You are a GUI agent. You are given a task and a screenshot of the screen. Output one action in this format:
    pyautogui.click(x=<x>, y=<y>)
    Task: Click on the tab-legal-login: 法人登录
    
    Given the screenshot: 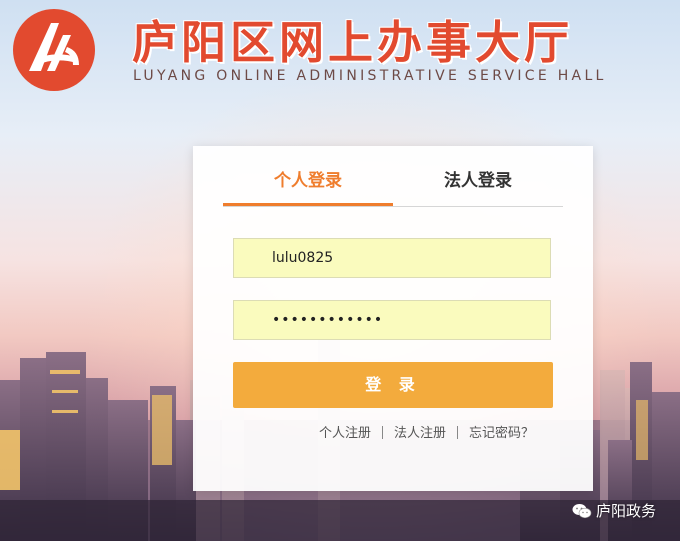 What is the action you would take?
    pyautogui.click(x=478, y=183)
    